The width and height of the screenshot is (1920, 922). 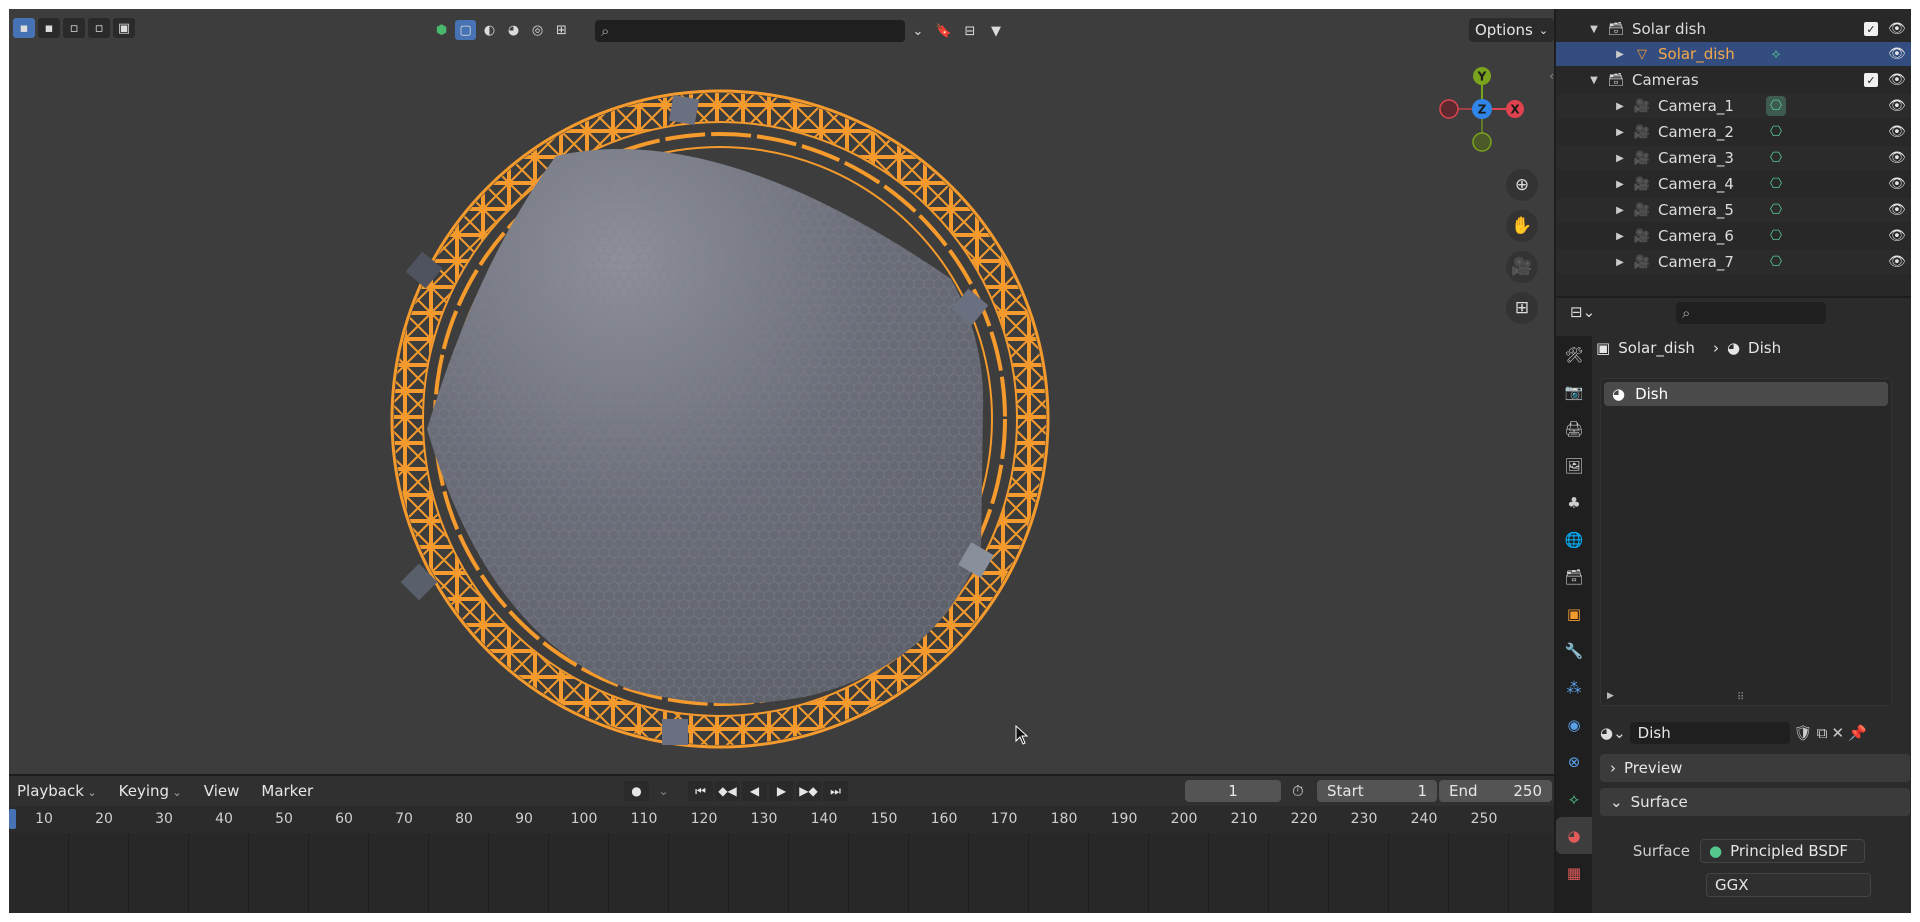 I want to click on editor-type-icon: ⊟⌄, so click(x=1582, y=312).